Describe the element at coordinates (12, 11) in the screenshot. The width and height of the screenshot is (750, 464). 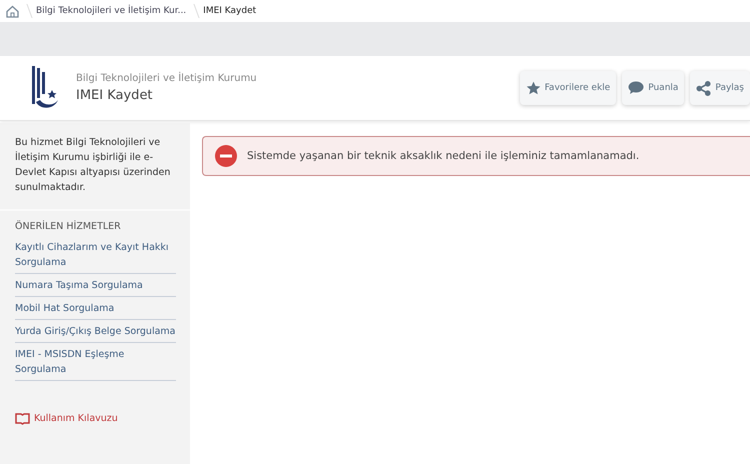
I see `home-icon` at that location.